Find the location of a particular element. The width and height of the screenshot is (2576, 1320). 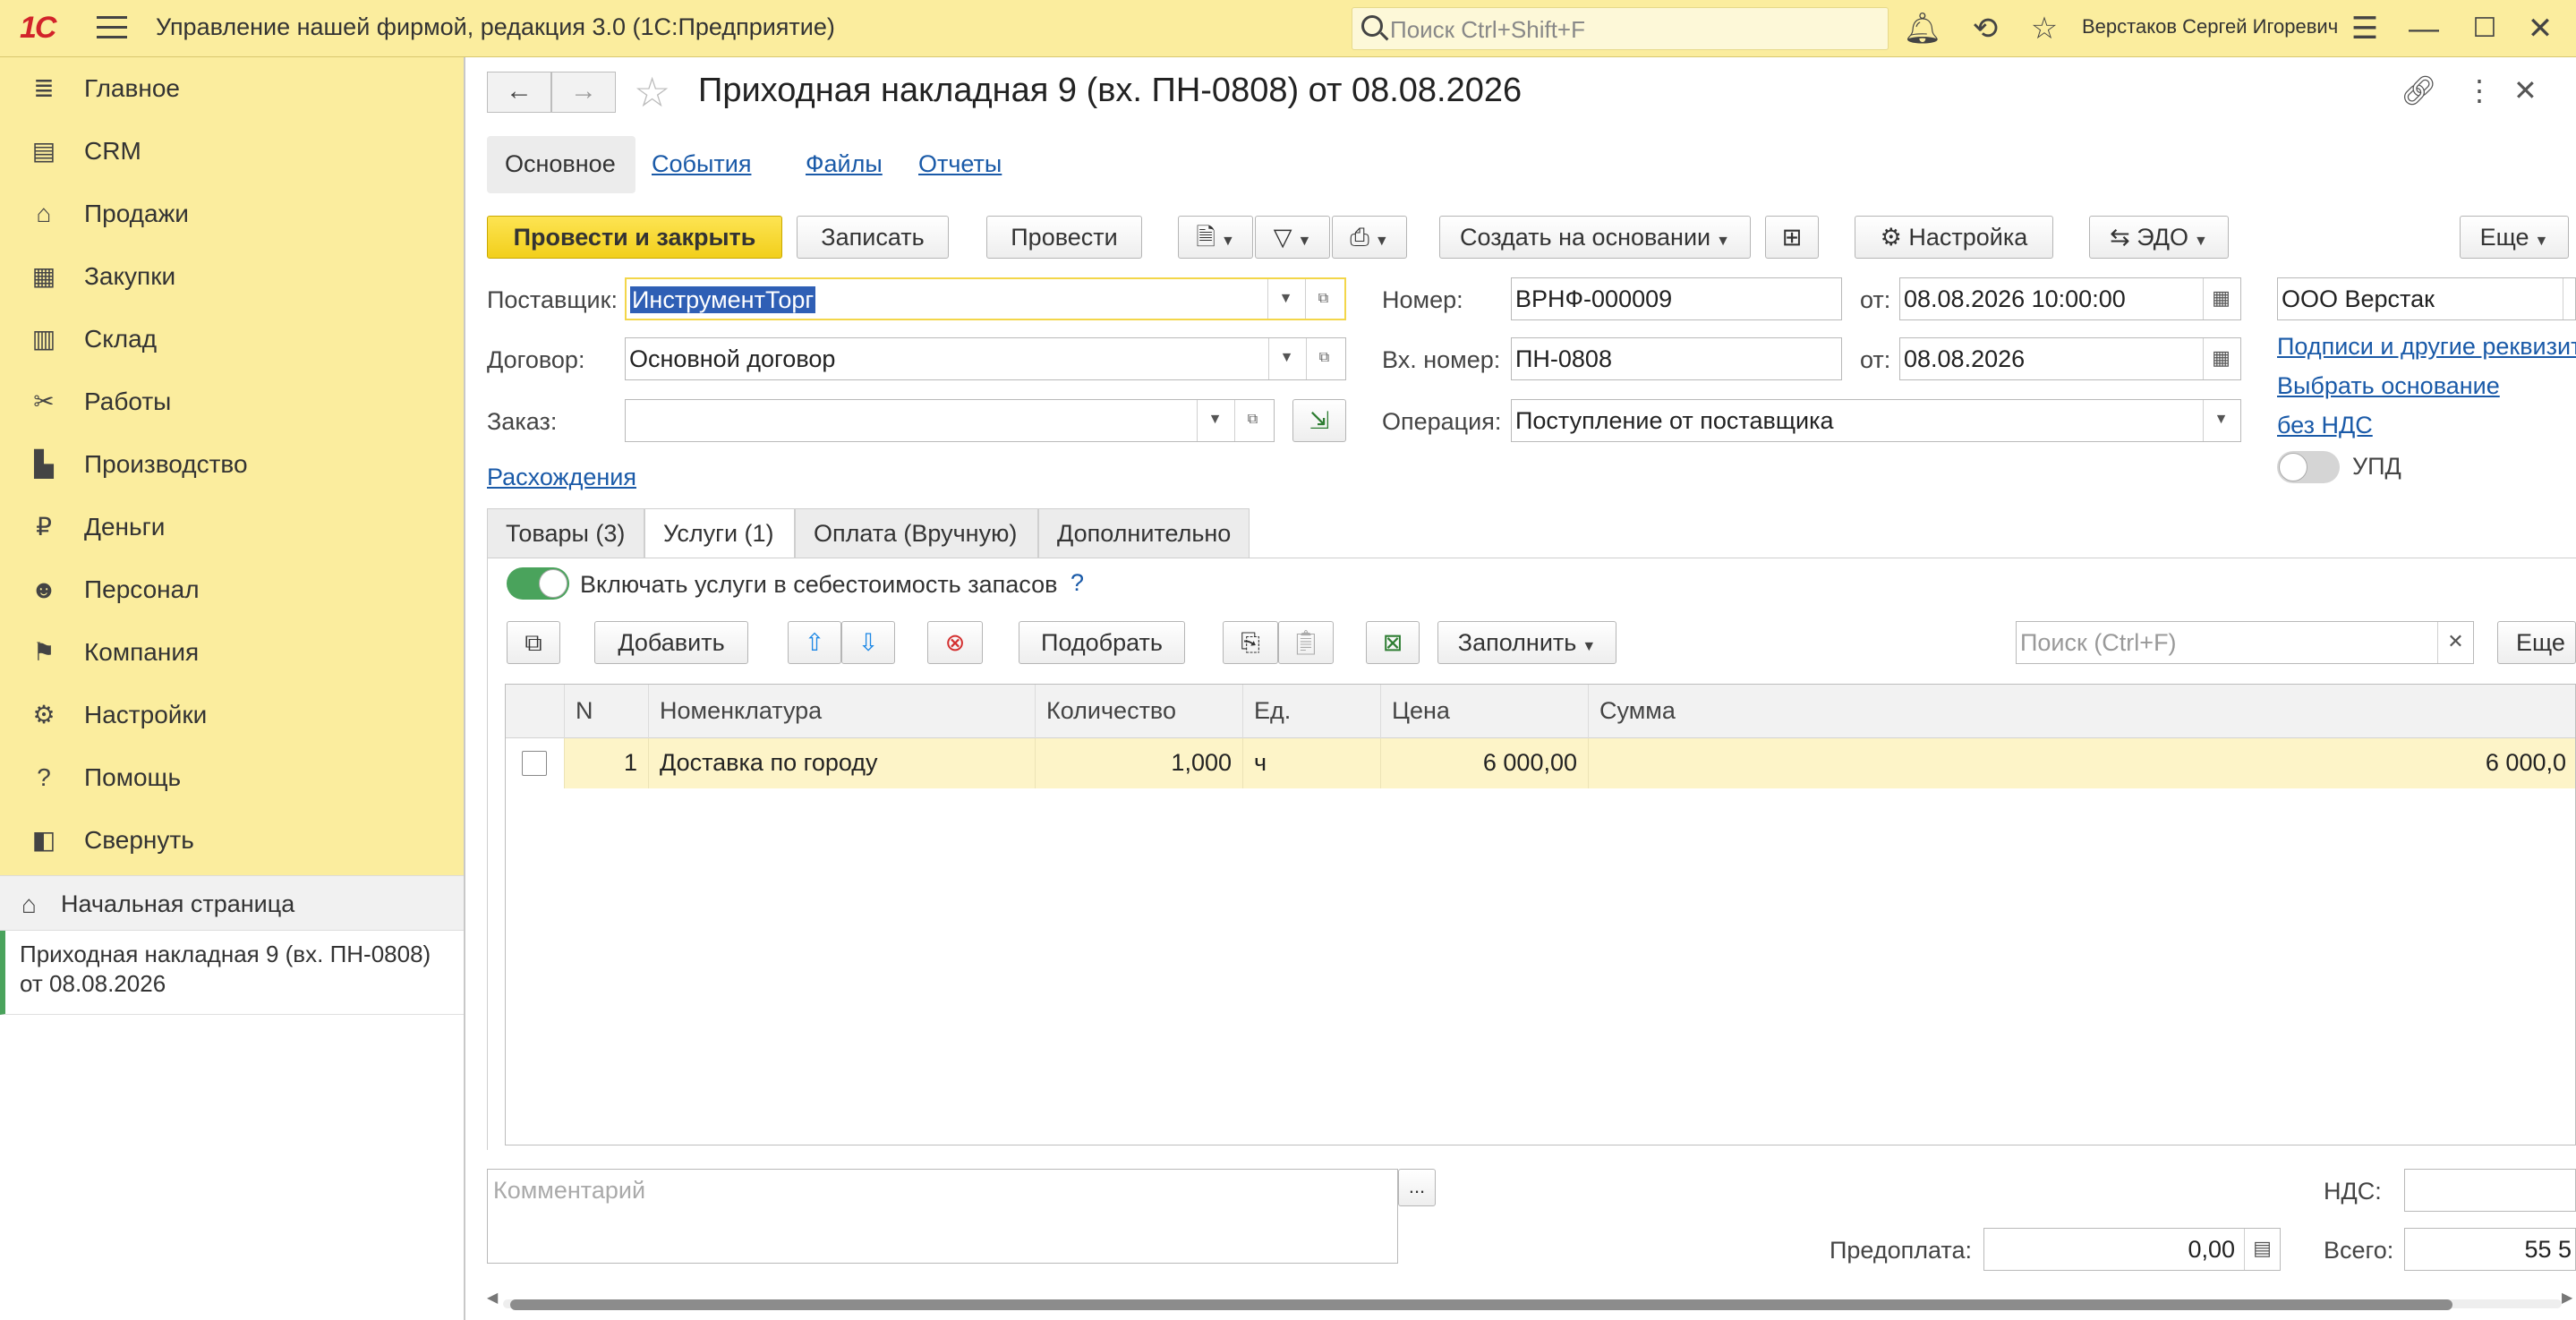

row-checkbox is located at coordinates (534, 763).